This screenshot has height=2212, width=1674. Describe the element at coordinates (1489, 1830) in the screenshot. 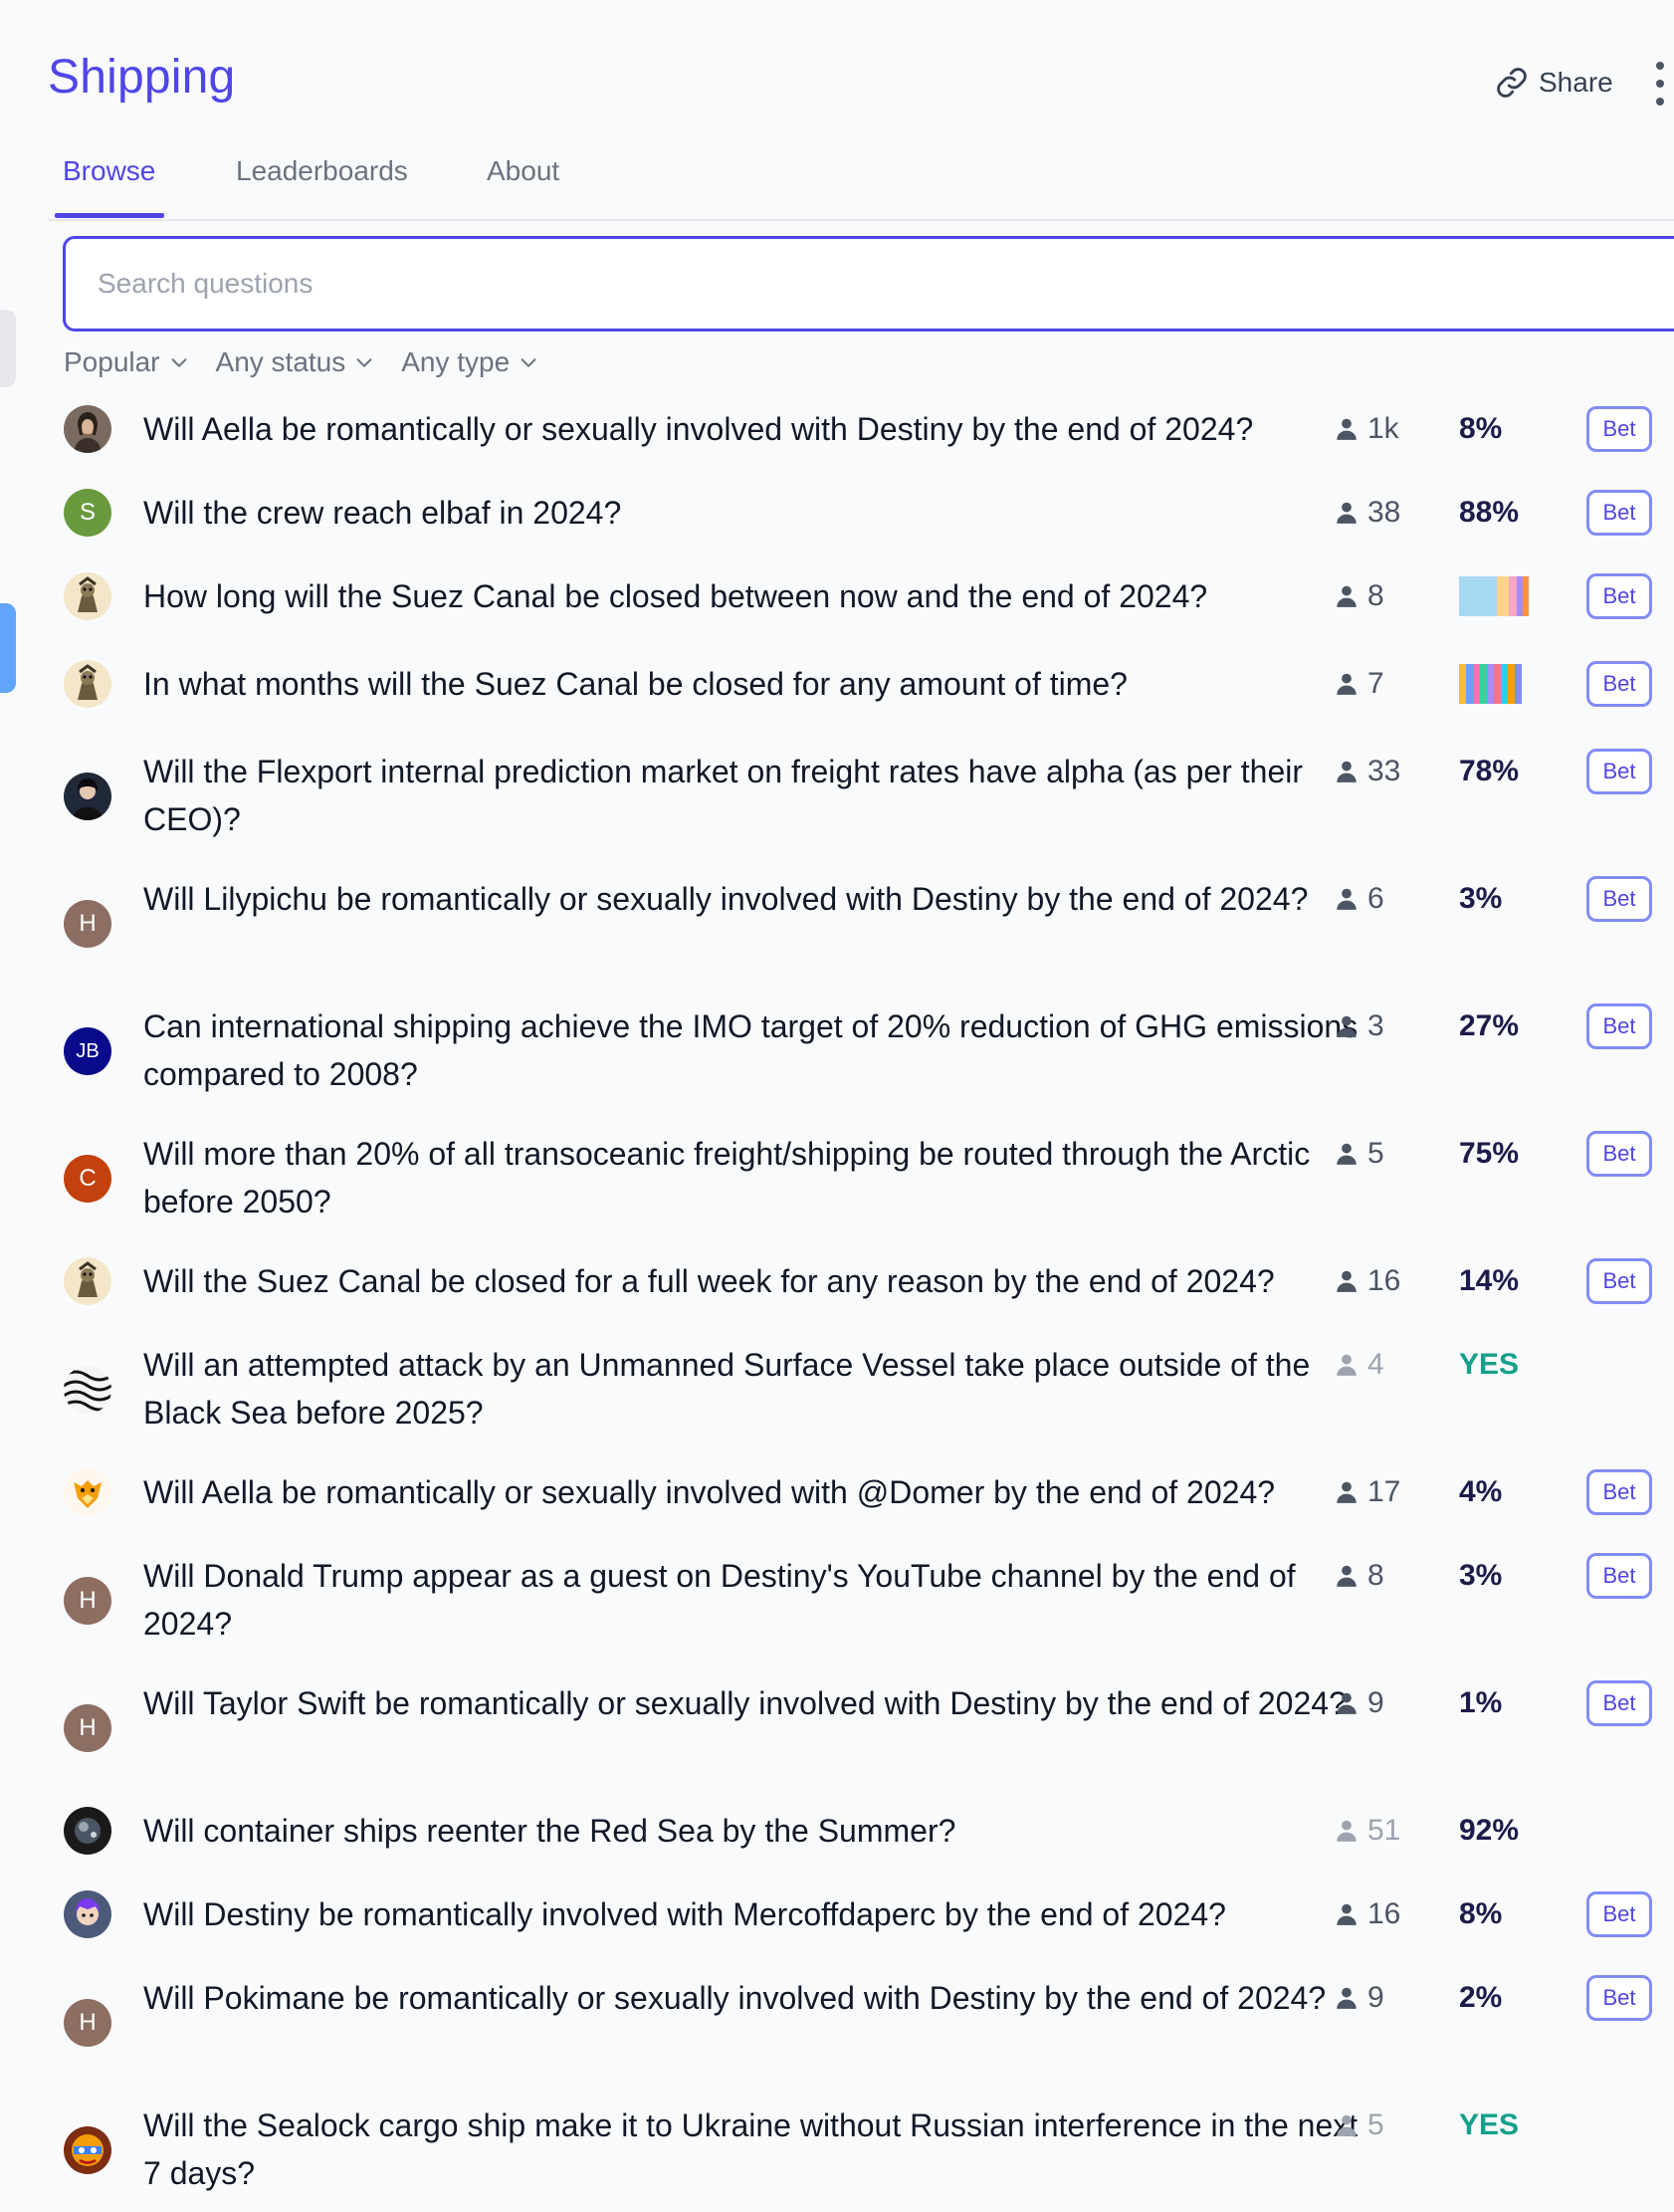

I see `probability: 92%` at that location.